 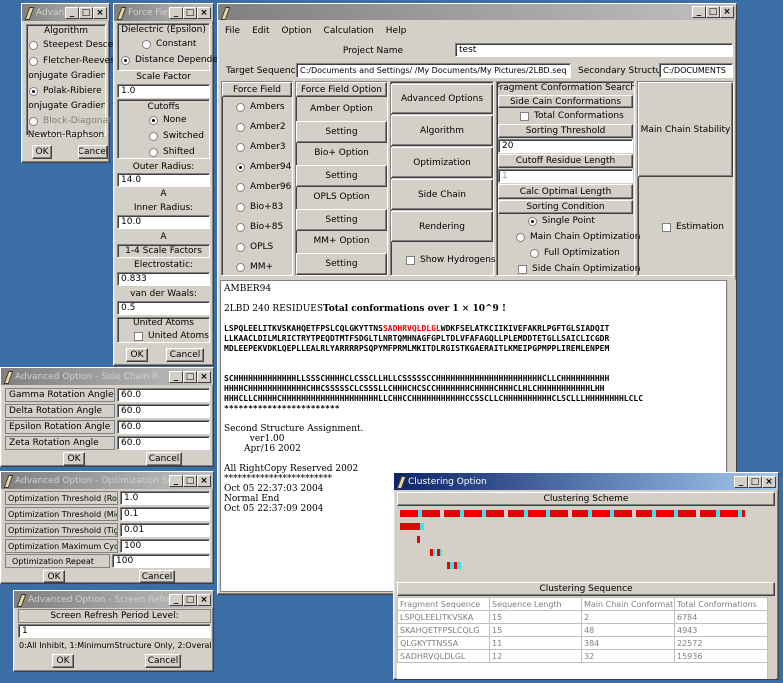 What do you see at coordinates (254, 247) in the screenshot?
I see `ff-opls-radio: OPLS` at bounding box center [254, 247].